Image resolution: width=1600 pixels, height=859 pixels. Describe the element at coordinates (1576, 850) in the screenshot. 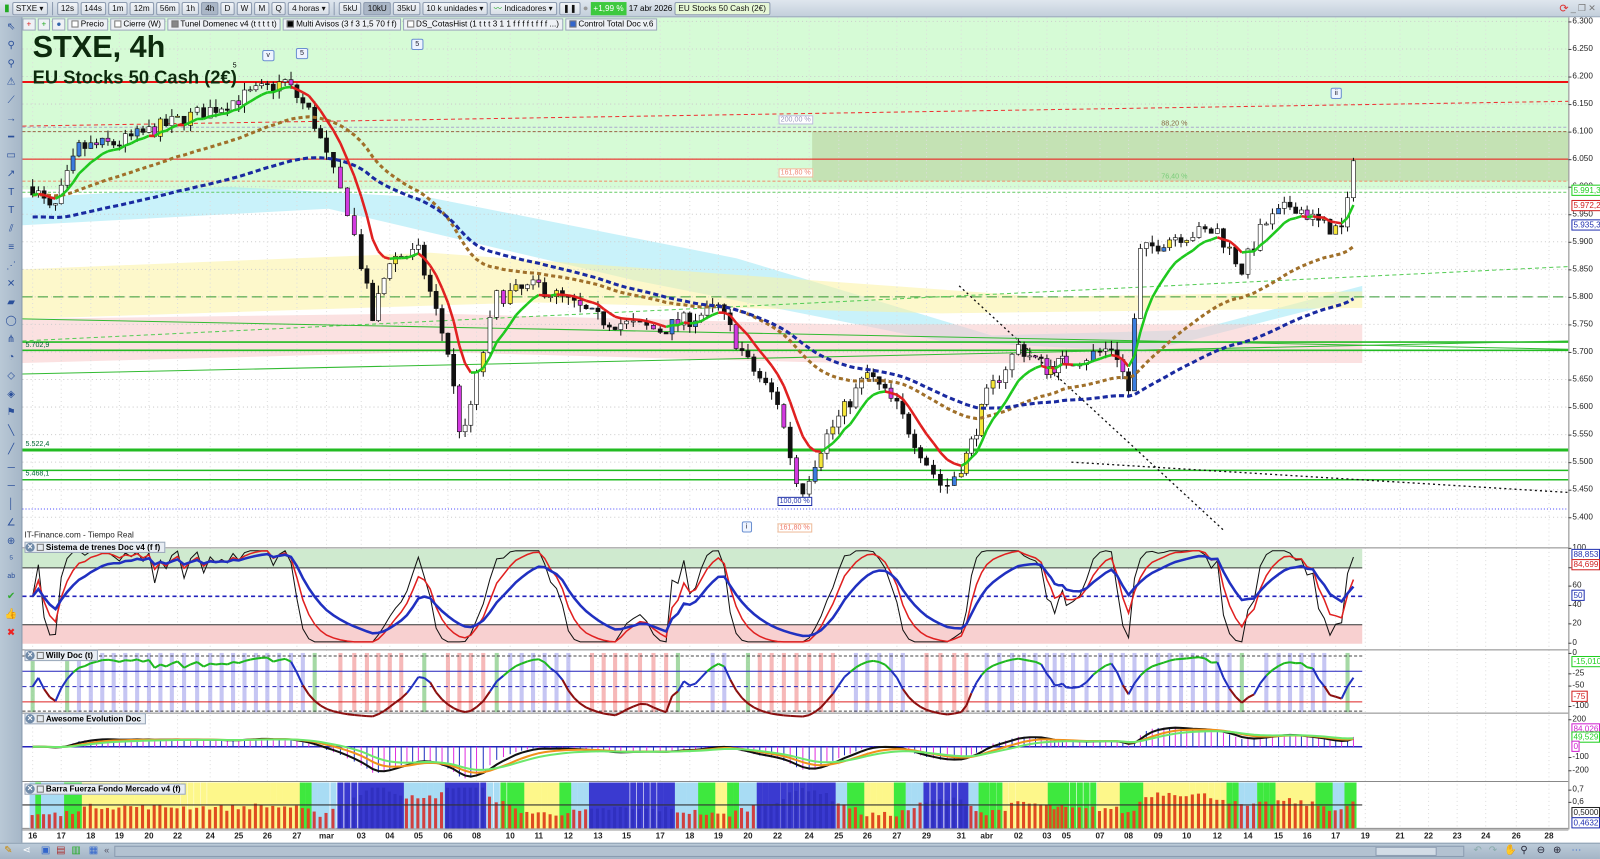

I see `more-icon: ⋯` at that location.